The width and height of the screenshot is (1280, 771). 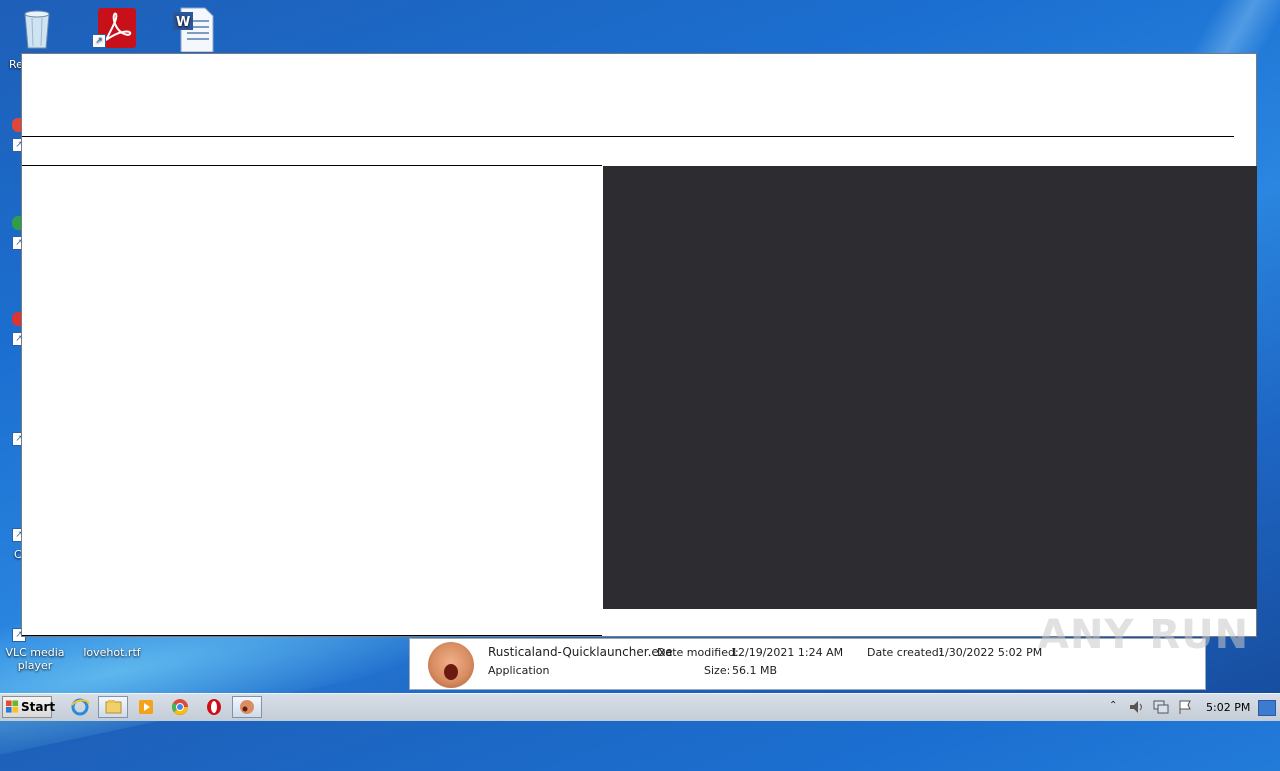 What do you see at coordinates (215, 707) in the screenshot?
I see `opera-taskbar-icon` at bounding box center [215, 707].